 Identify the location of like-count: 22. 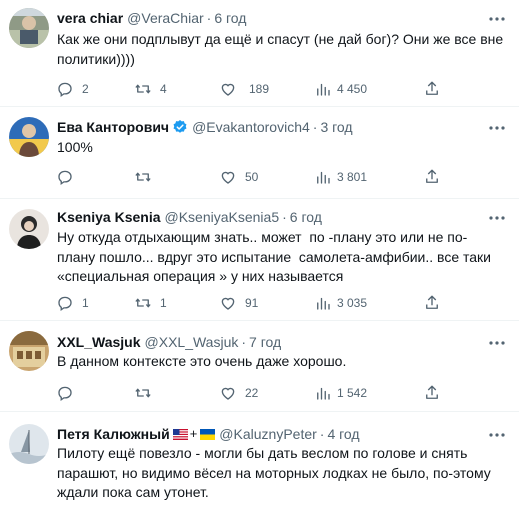
(252, 393).